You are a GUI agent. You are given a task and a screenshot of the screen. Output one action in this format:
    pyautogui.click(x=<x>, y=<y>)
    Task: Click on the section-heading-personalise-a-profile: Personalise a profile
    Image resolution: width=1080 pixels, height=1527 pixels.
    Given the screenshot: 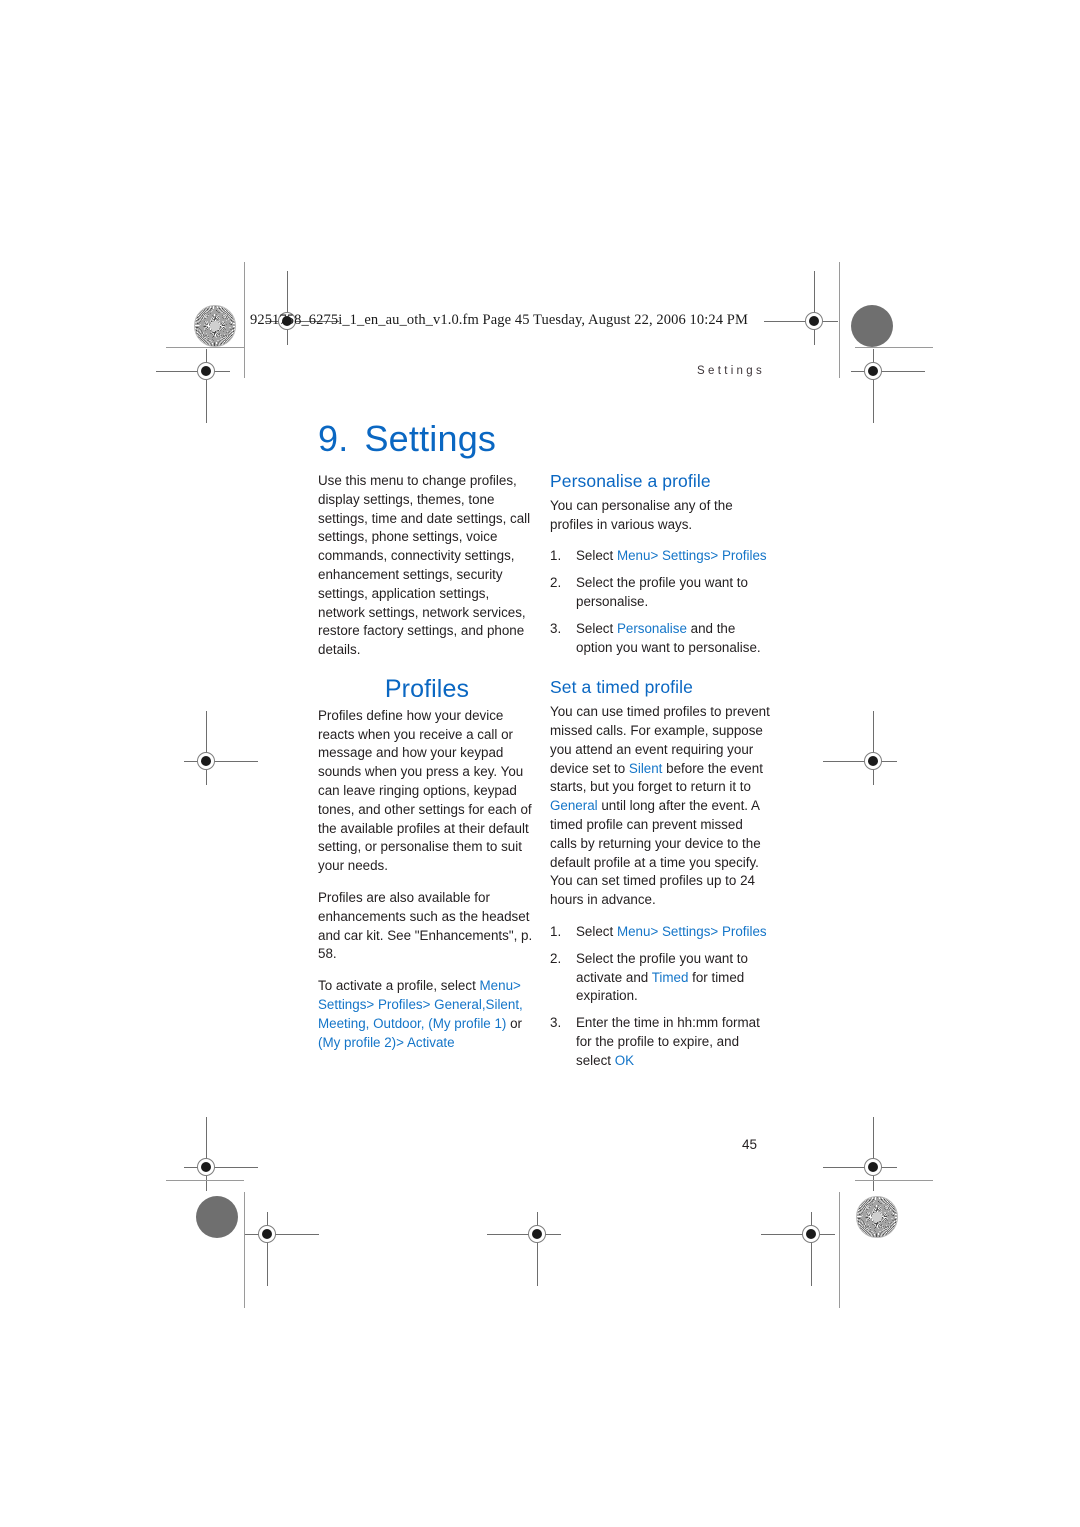 What is the action you would take?
    pyautogui.click(x=630, y=481)
    